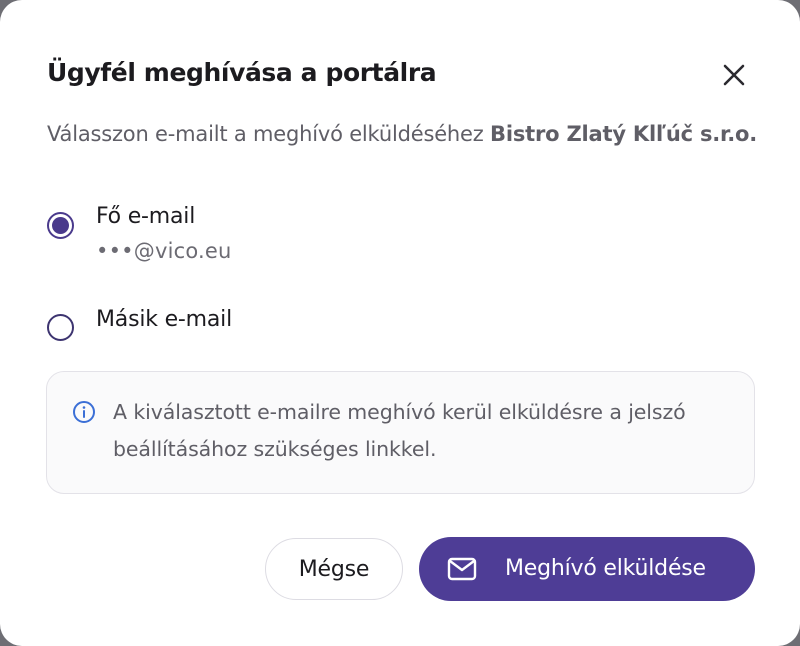 This screenshot has height=646, width=800. What do you see at coordinates (60, 327) in the screenshot?
I see `radio-other-email` at bounding box center [60, 327].